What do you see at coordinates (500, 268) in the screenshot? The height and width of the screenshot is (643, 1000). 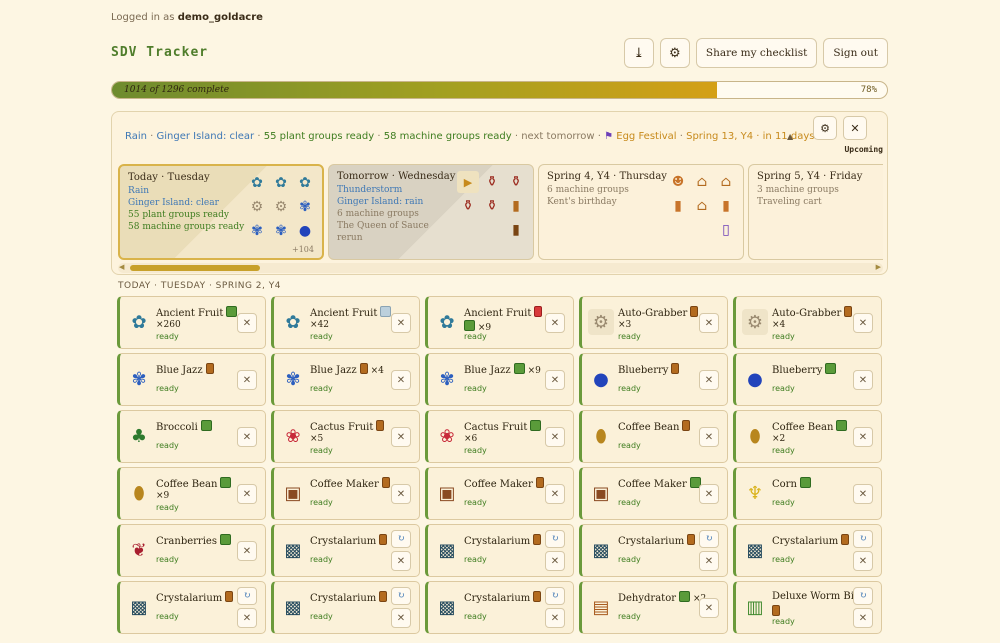 I see `day-strip-scrollbar: ◀ ▶` at bounding box center [500, 268].